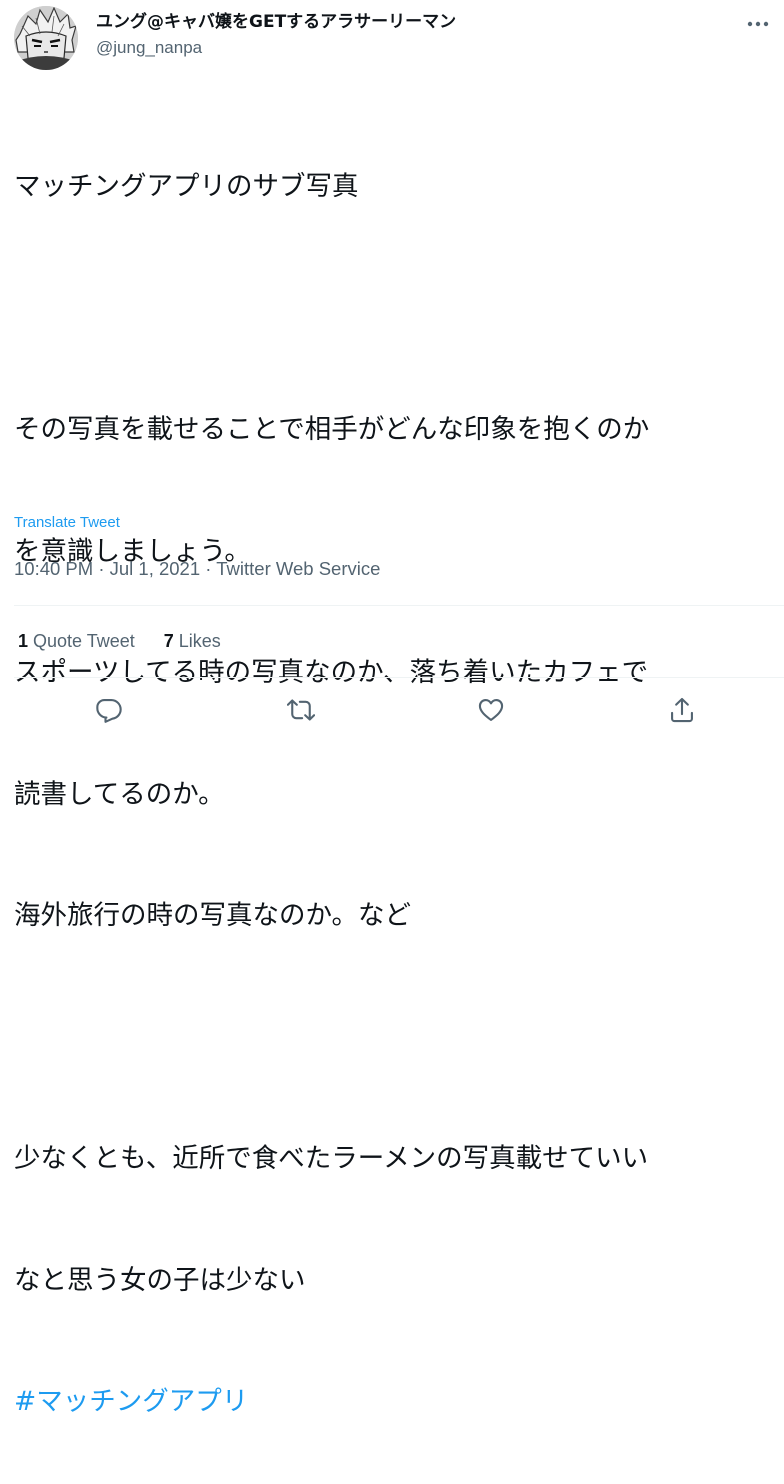 The width and height of the screenshot is (784, 1484). What do you see at coordinates (331, 1158) in the screenshot?
I see `tweet-line: 少なくとも、近所で食べたラーメンの写真載せていい` at bounding box center [331, 1158].